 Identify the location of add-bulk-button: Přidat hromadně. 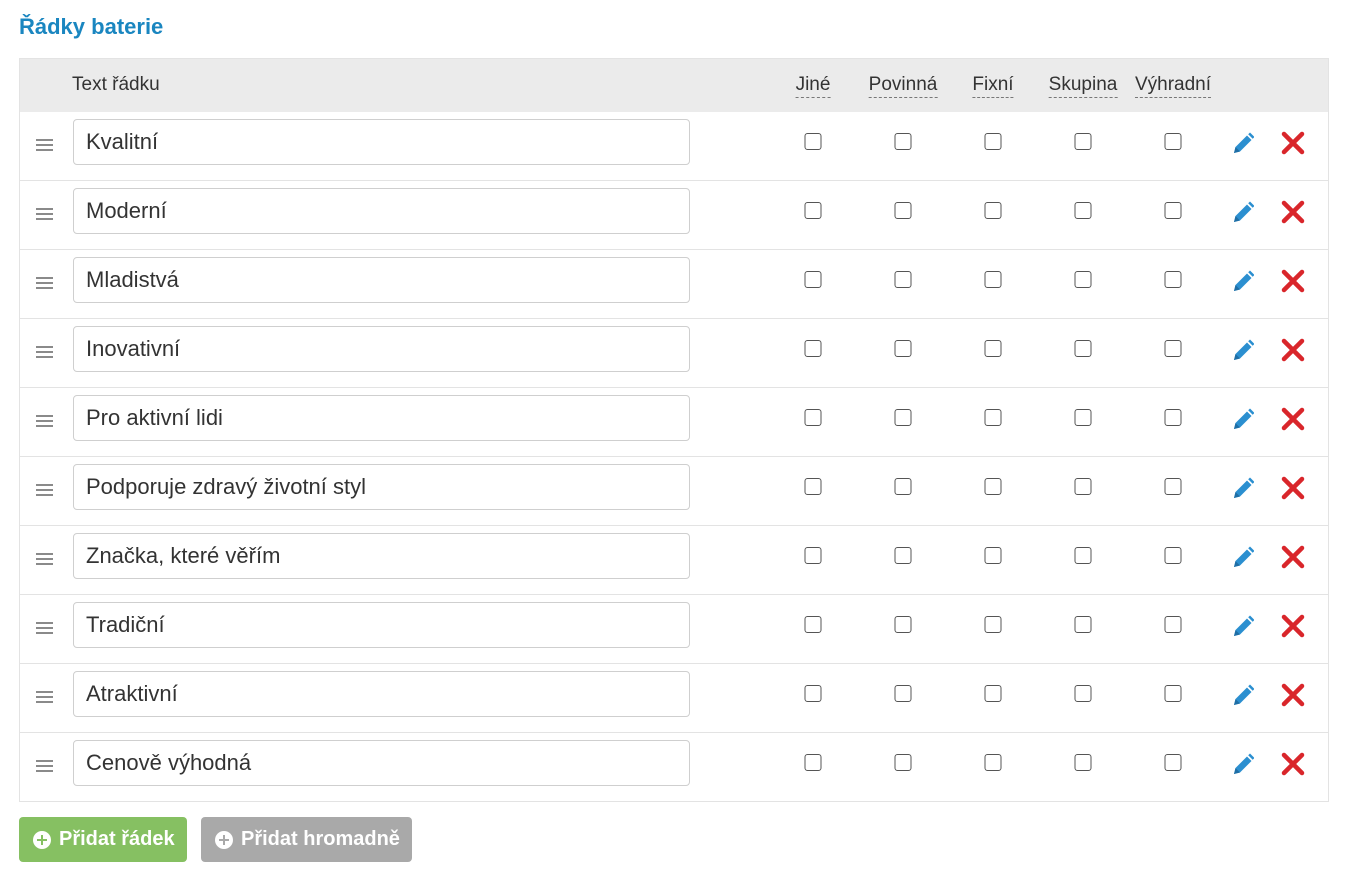
(306, 839).